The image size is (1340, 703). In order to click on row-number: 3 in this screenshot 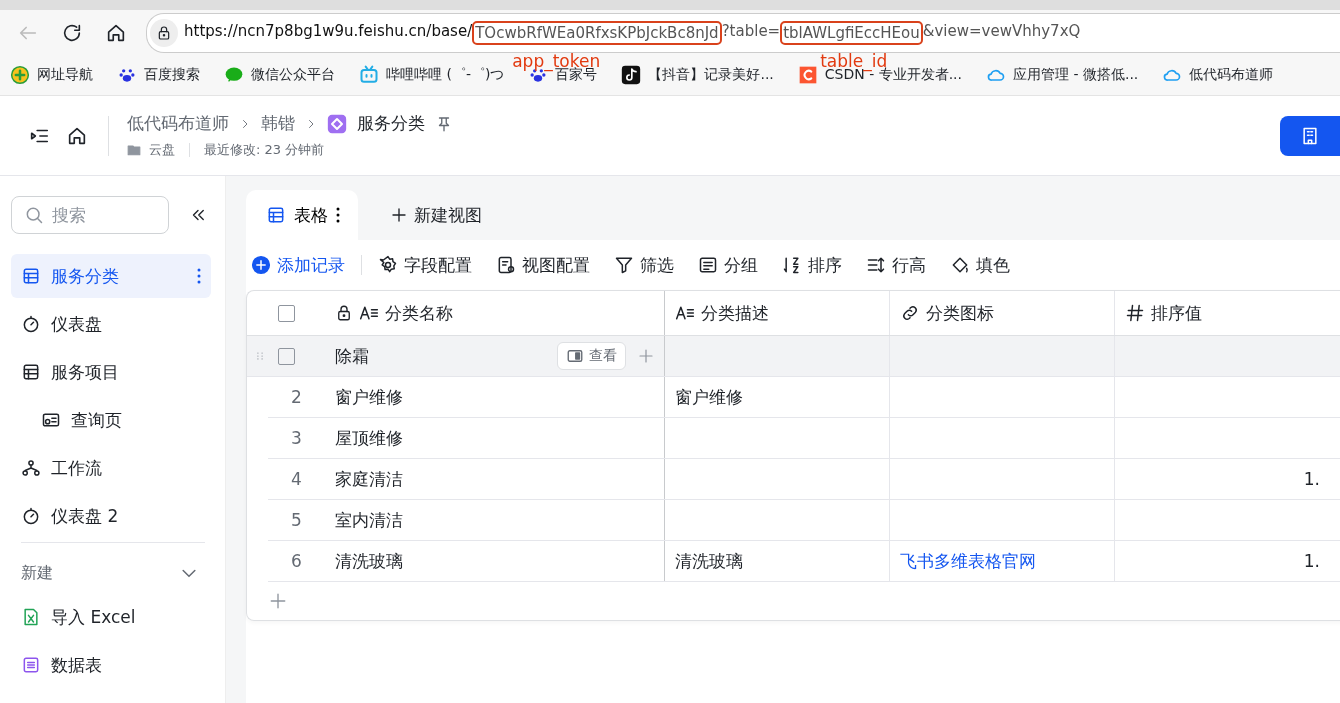, I will do `click(296, 438)`.